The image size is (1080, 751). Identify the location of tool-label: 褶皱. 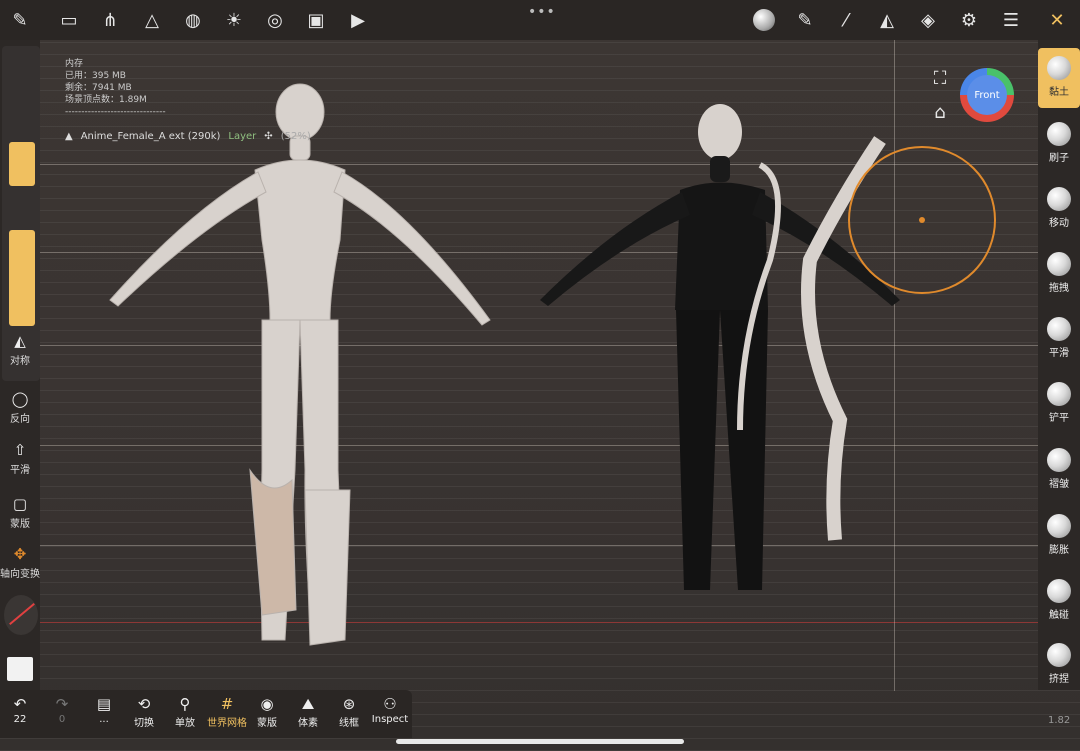
(1059, 484).